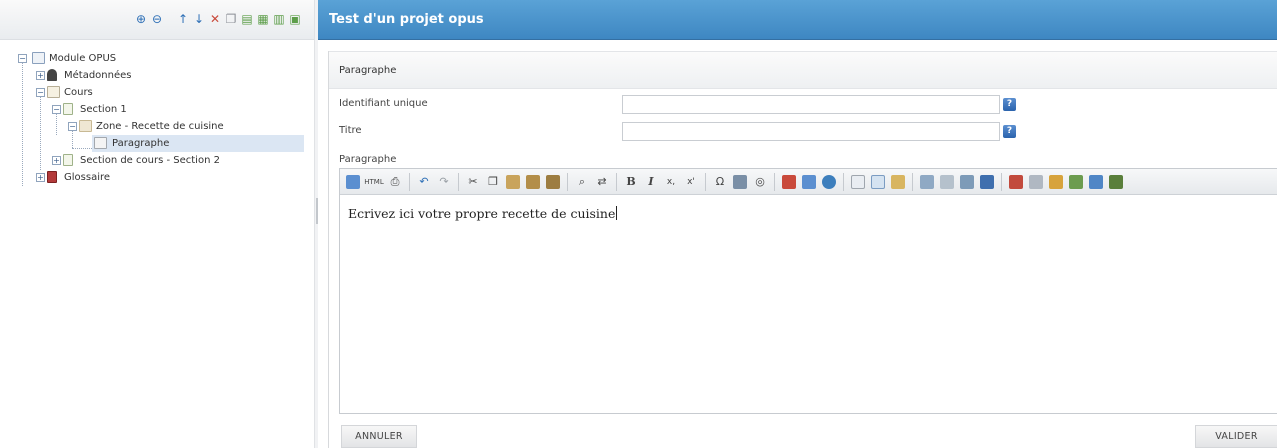 The height and width of the screenshot is (448, 1277). Describe the element at coordinates (38, 58) in the screenshot. I see `module-icon` at that location.